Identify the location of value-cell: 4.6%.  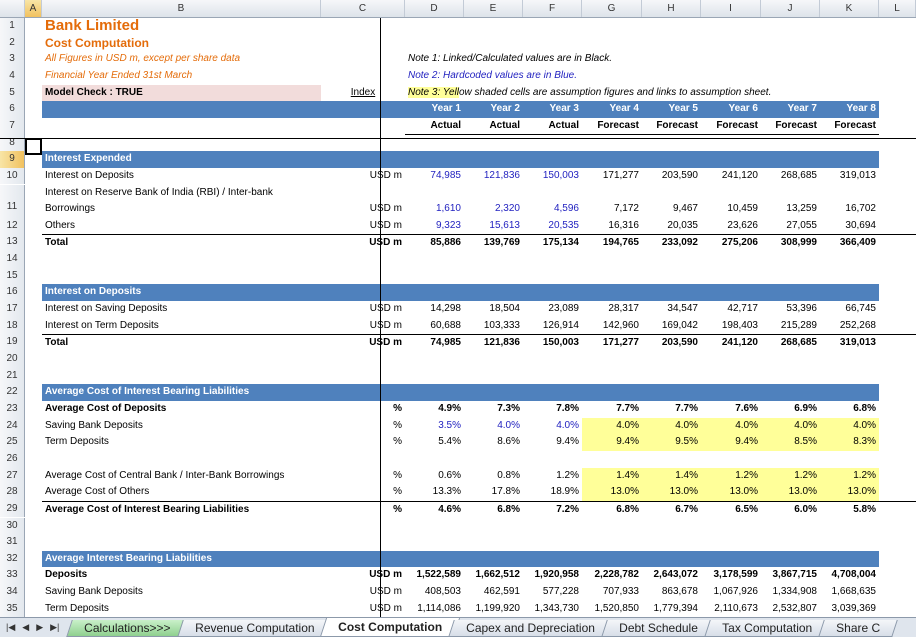
(434, 509).